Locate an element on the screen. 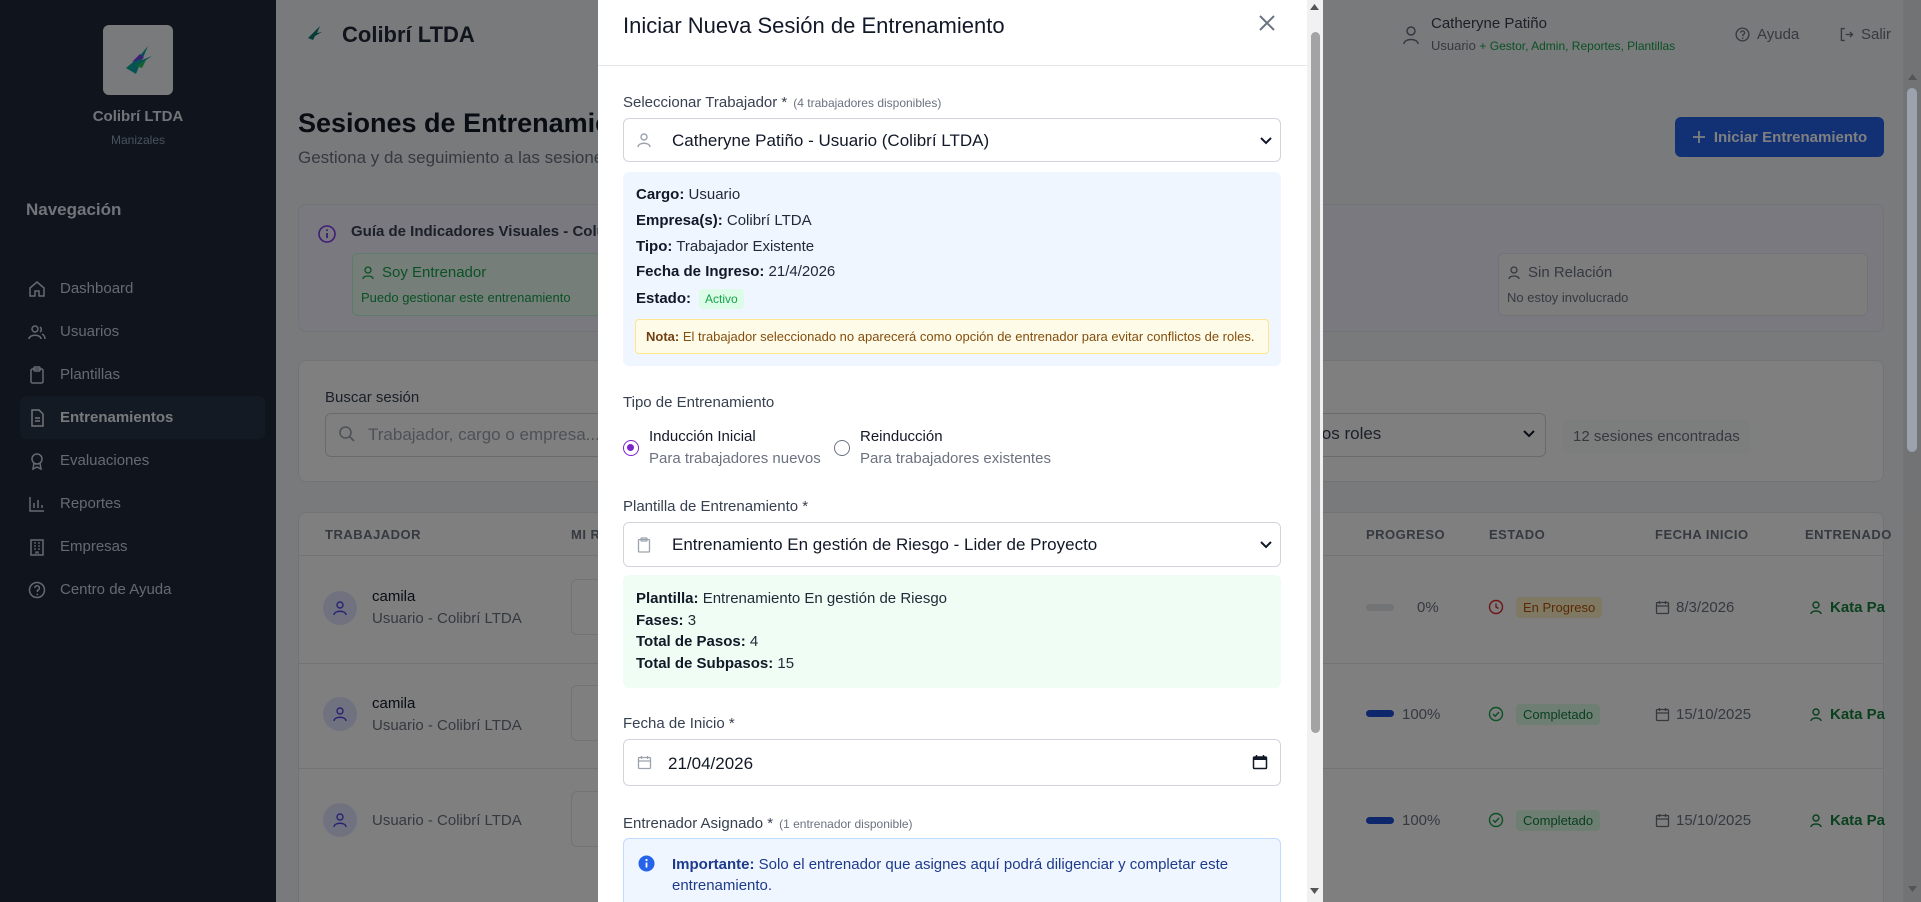  page-scrollbar-thumb is located at coordinates (1912, 270).